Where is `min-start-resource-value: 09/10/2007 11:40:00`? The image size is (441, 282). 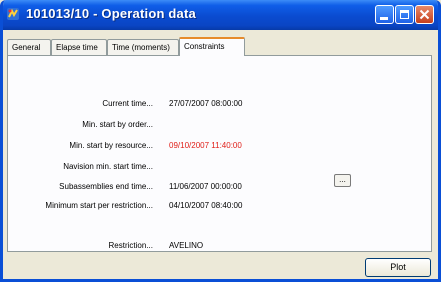 min-start-resource-value: 09/10/2007 11:40:00 is located at coordinates (205, 145).